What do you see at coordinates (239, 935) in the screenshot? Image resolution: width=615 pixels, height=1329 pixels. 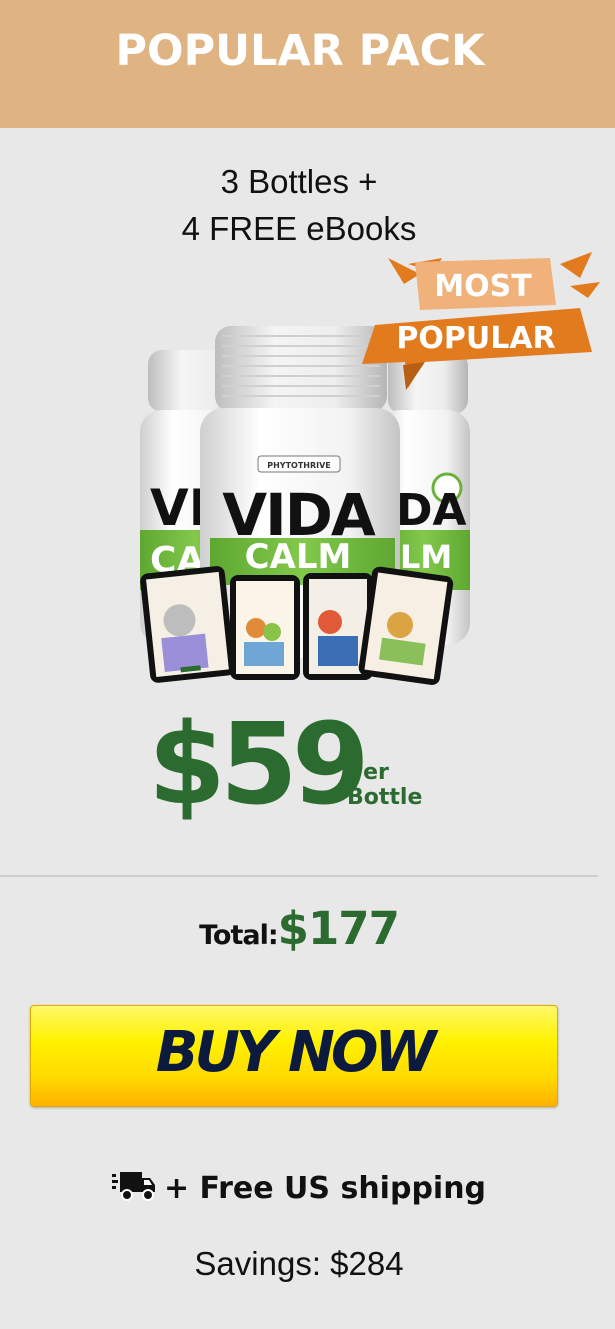 I see `total-label: Total:` at bounding box center [239, 935].